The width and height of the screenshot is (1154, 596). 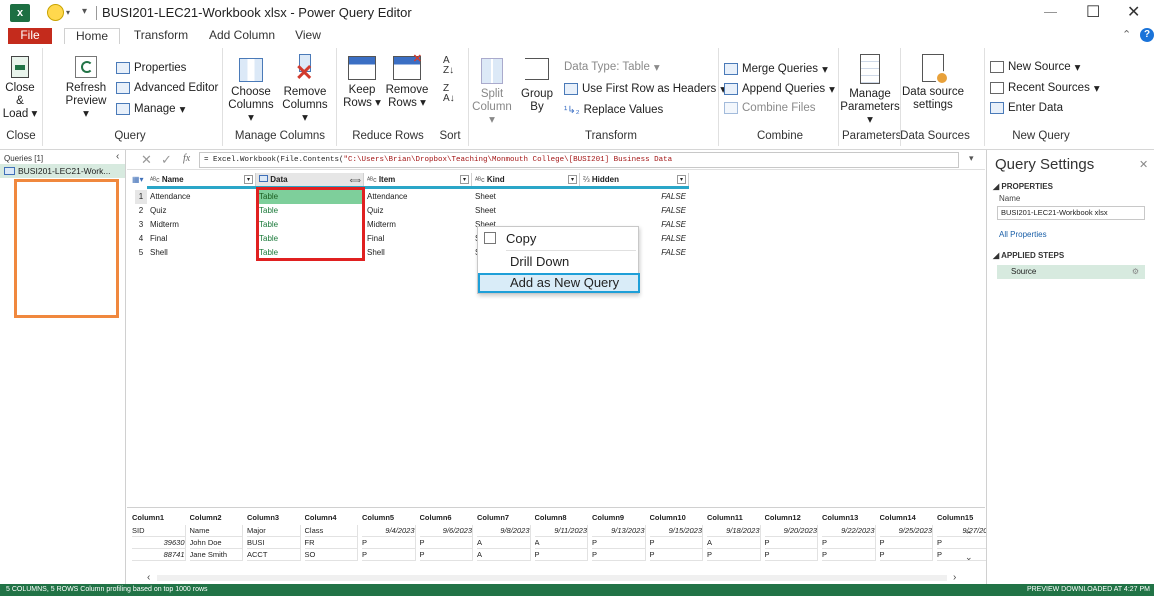 What do you see at coordinates (779, 89) in the screenshot?
I see `append-queries-button: Append Queries ▾` at bounding box center [779, 89].